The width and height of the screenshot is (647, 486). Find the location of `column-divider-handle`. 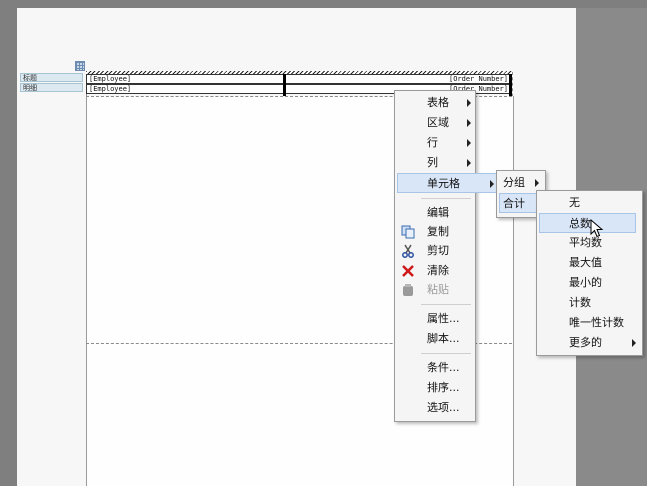

column-divider-handle is located at coordinates (284, 85).